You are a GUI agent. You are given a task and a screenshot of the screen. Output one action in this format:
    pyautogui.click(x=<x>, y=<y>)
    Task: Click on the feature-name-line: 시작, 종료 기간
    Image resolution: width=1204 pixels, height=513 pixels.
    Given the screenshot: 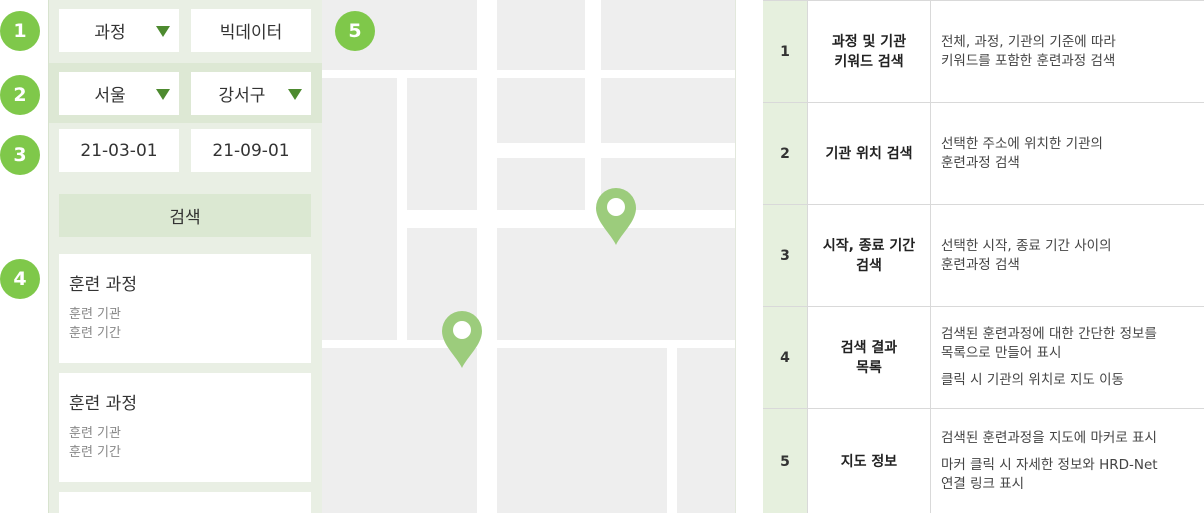 What is the action you would take?
    pyautogui.click(x=869, y=245)
    